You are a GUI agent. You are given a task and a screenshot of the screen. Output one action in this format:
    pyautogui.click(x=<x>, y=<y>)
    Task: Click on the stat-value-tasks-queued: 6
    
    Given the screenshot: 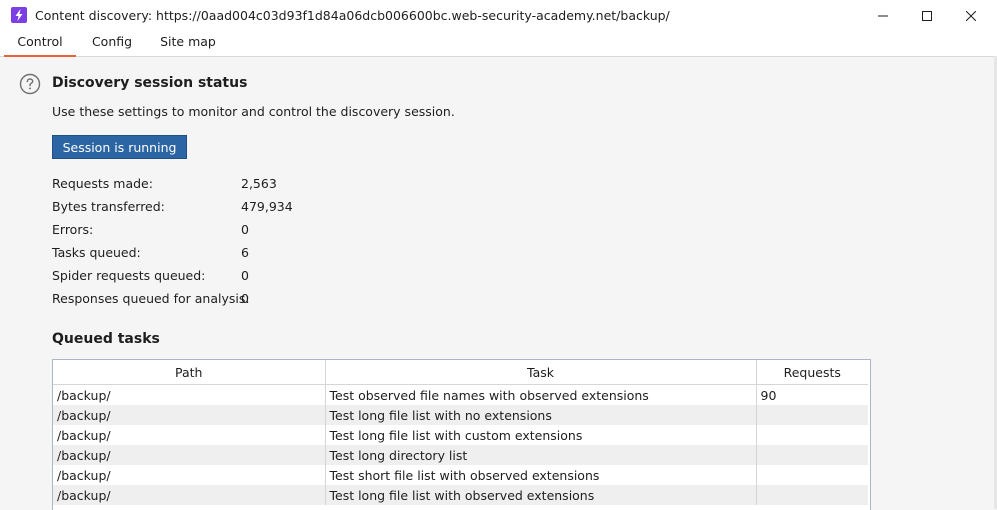 What is the action you would take?
    pyautogui.click(x=245, y=252)
    